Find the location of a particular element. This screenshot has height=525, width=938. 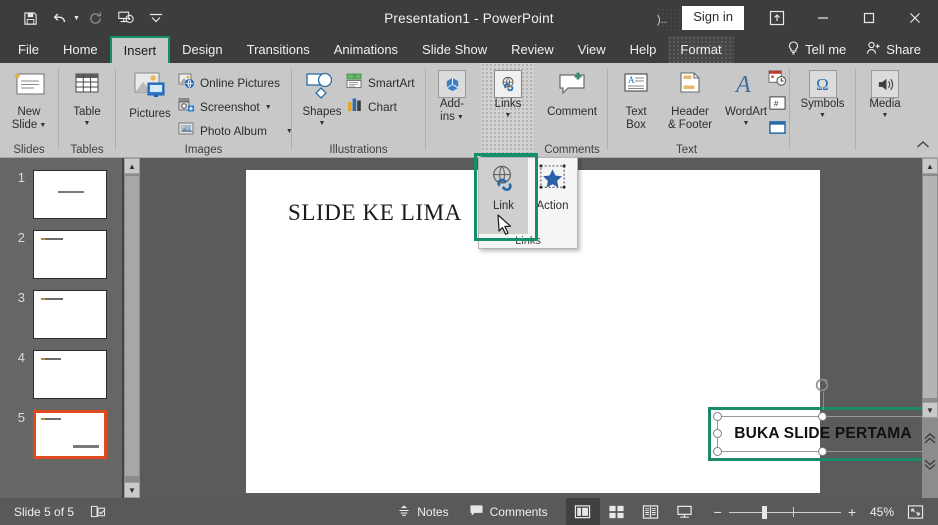

zoom-slider is located at coordinates (784, 512).